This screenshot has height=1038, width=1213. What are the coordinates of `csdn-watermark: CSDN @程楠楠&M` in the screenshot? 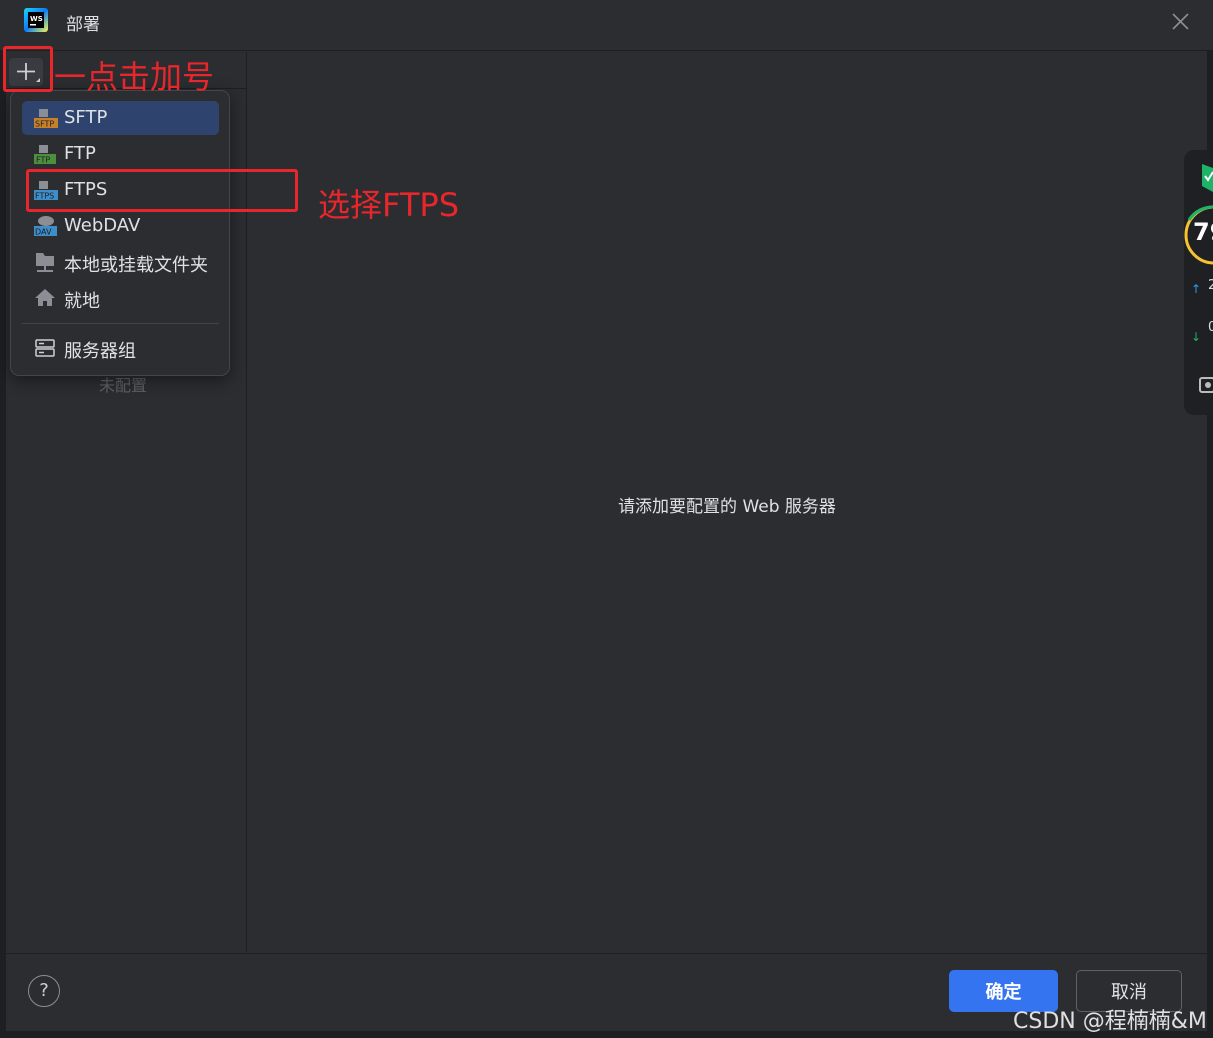 It's located at (1110, 1021).